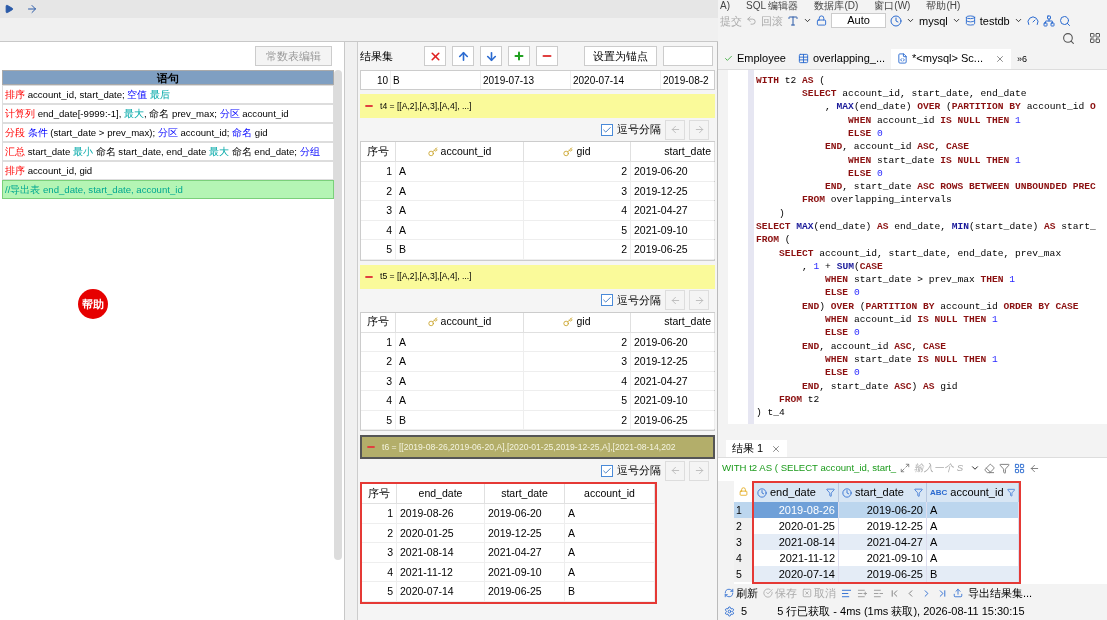 Image resolution: width=1107 pixels, height=620 pixels. I want to click on align-icon, so click(846, 593).